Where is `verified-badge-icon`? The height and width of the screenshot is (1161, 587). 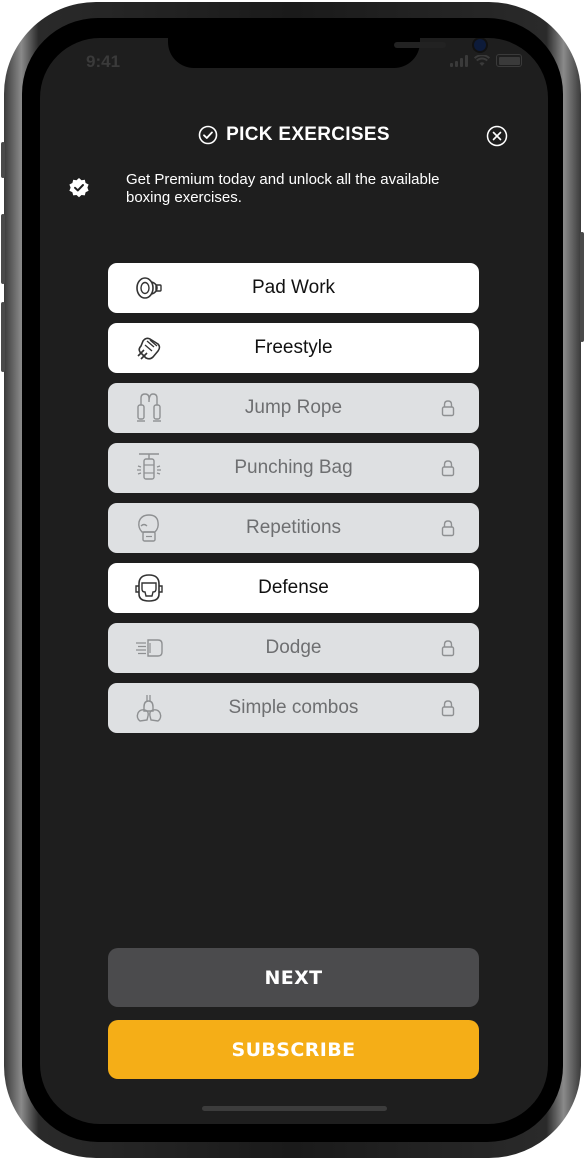
verified-badge-icon is located at coordinates (79, 188).